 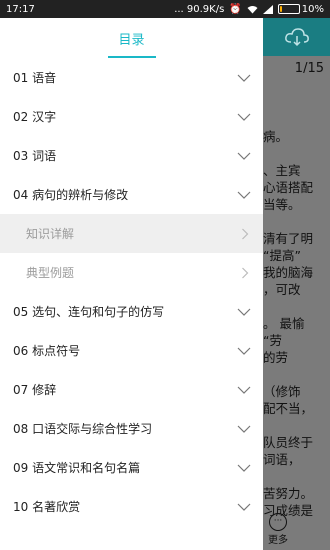 I want to click on toc-item-label: 07 修辞, so click(x=35, y=390).